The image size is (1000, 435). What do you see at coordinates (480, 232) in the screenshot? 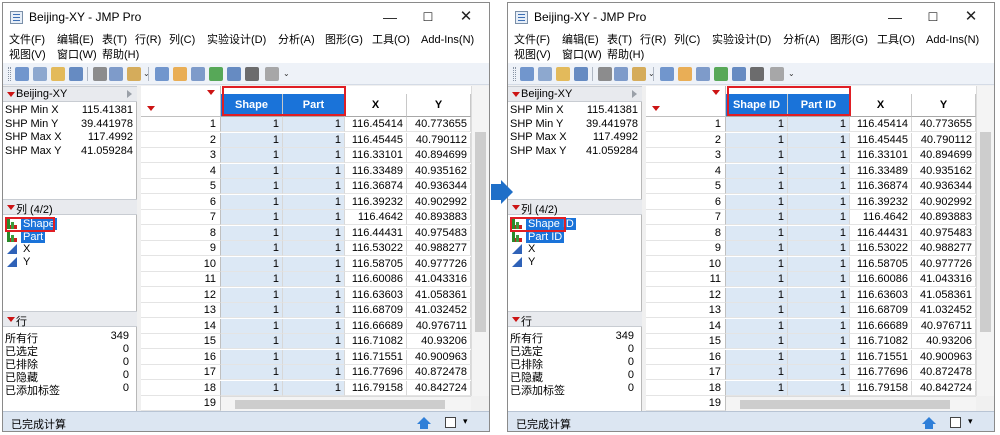
I see `vertical-scroll-thumb` at bounding box center [480, 232].